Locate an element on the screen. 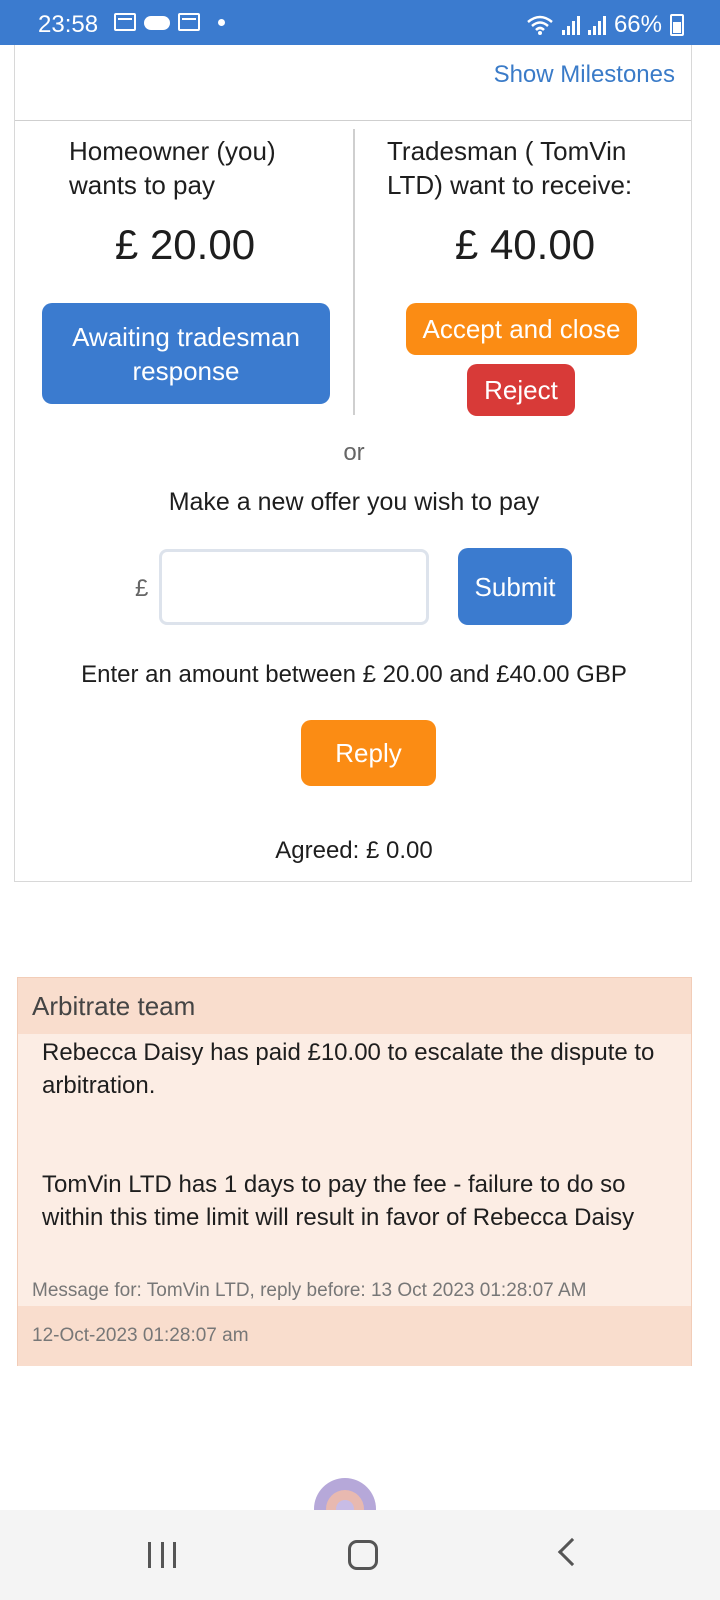  system-icons: 66% is located at coordinates (605, 25).